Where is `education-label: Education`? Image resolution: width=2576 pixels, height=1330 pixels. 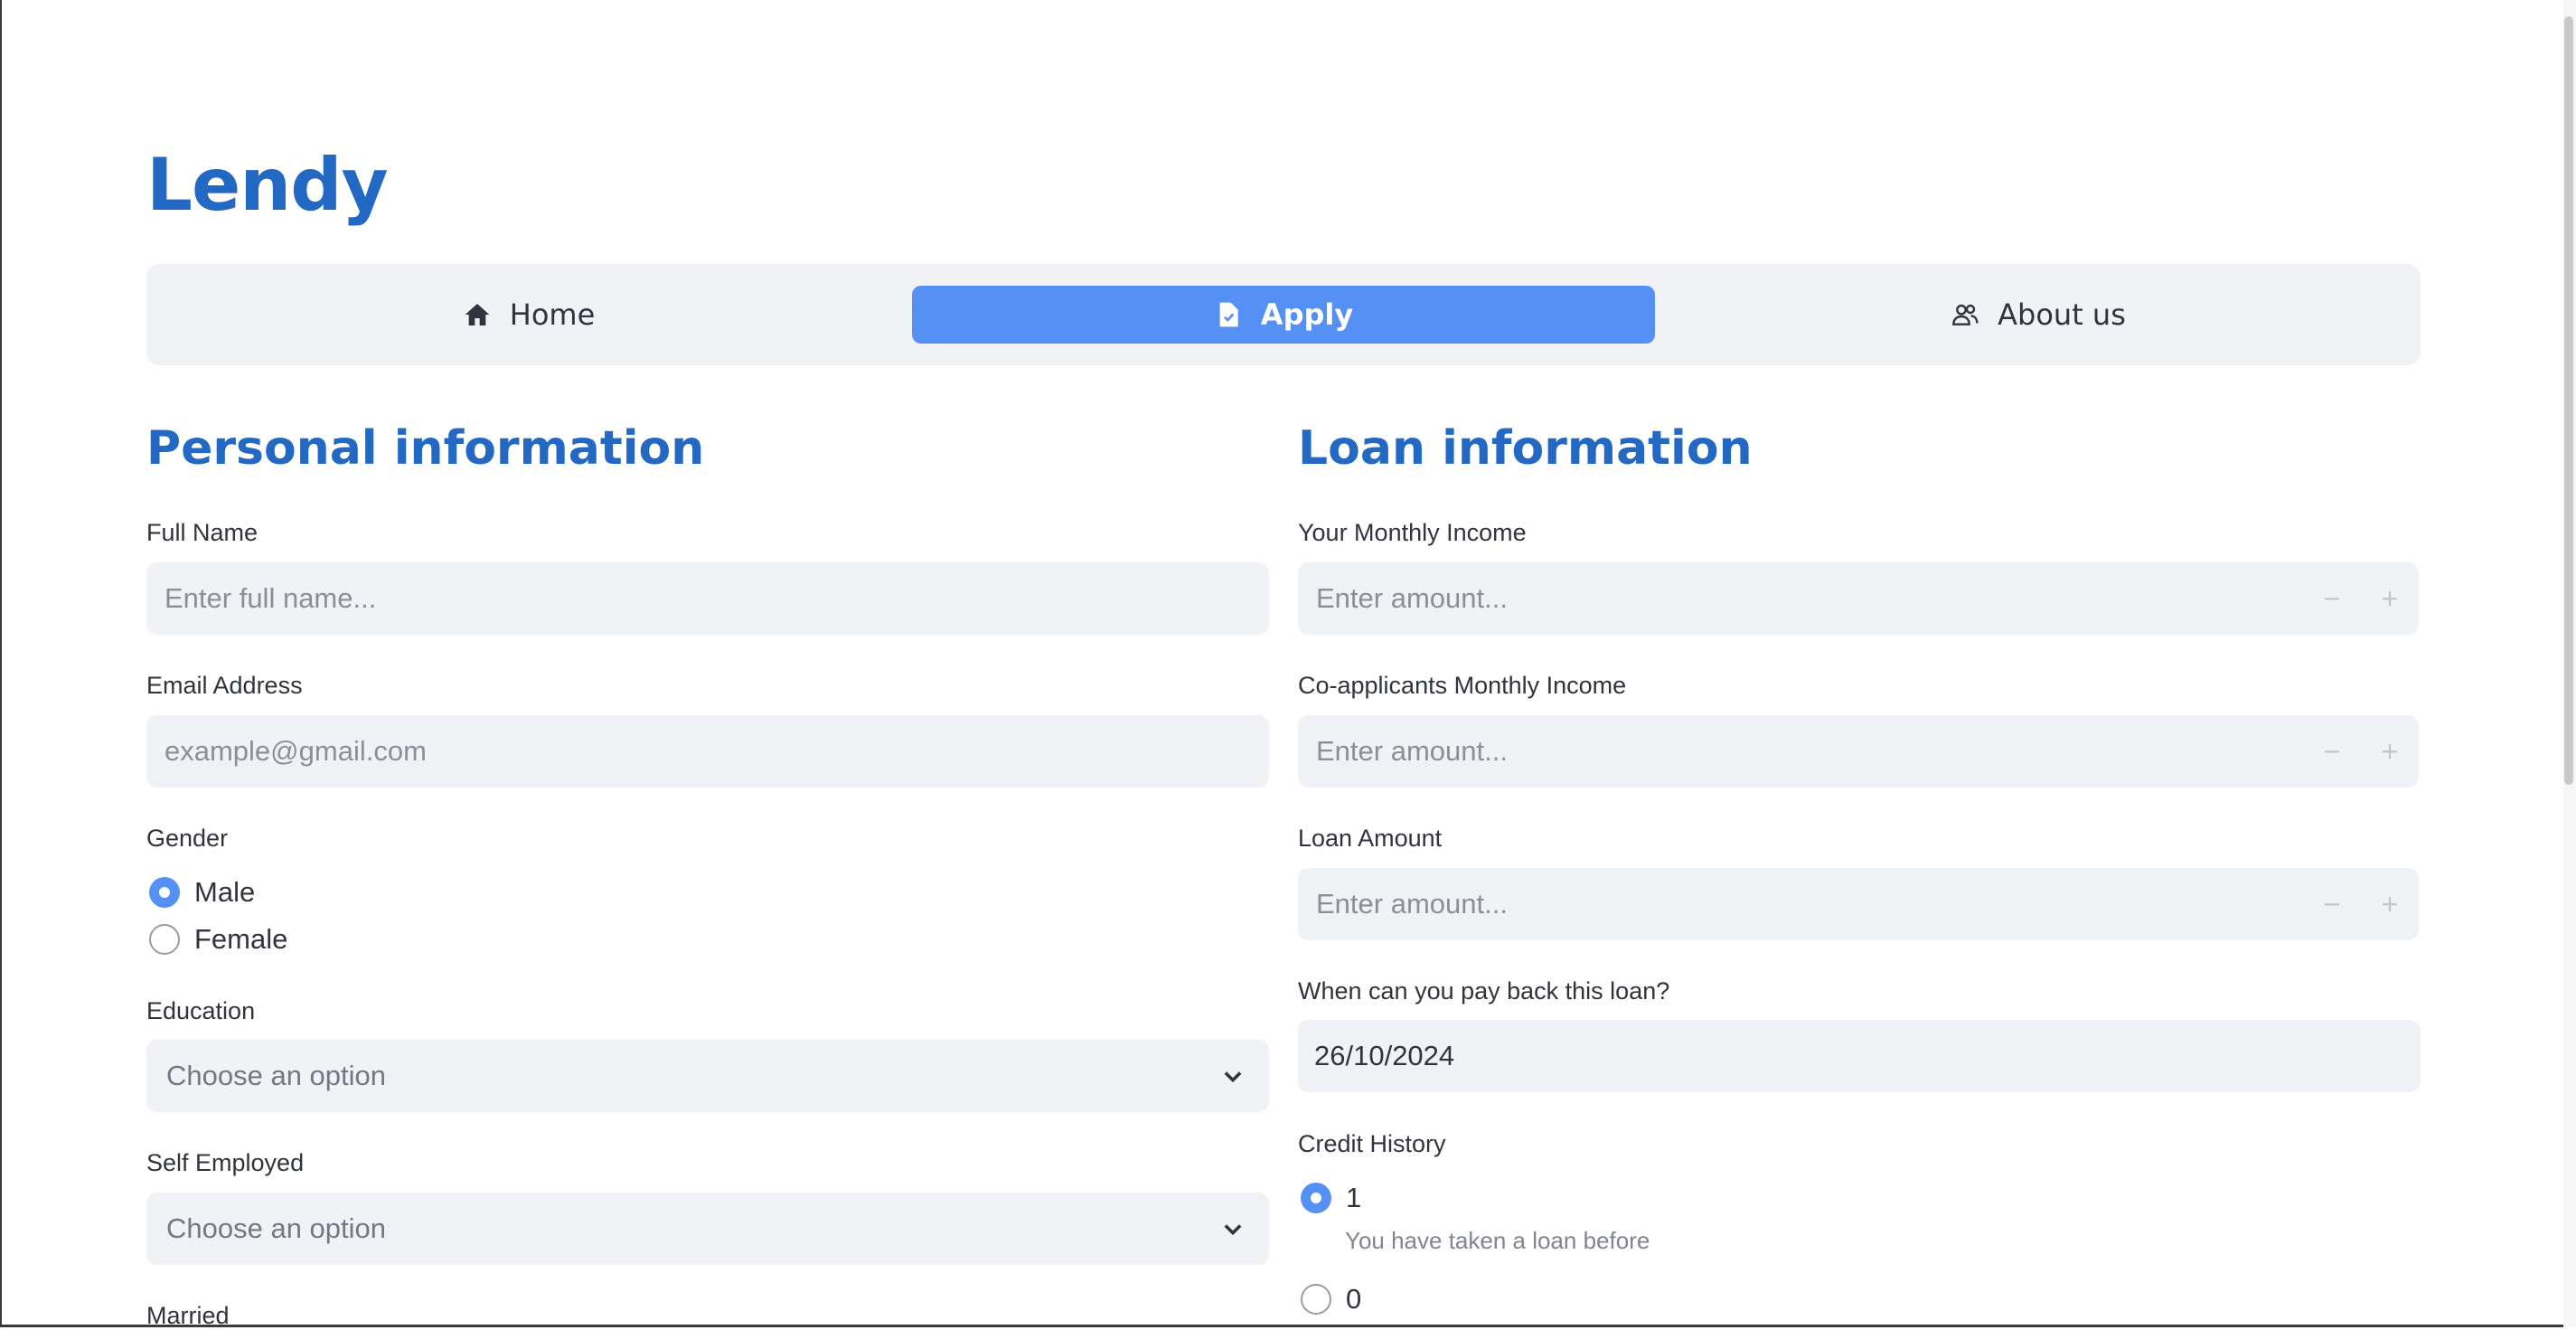 education-label: Education is located at coordinates (201, 1010).